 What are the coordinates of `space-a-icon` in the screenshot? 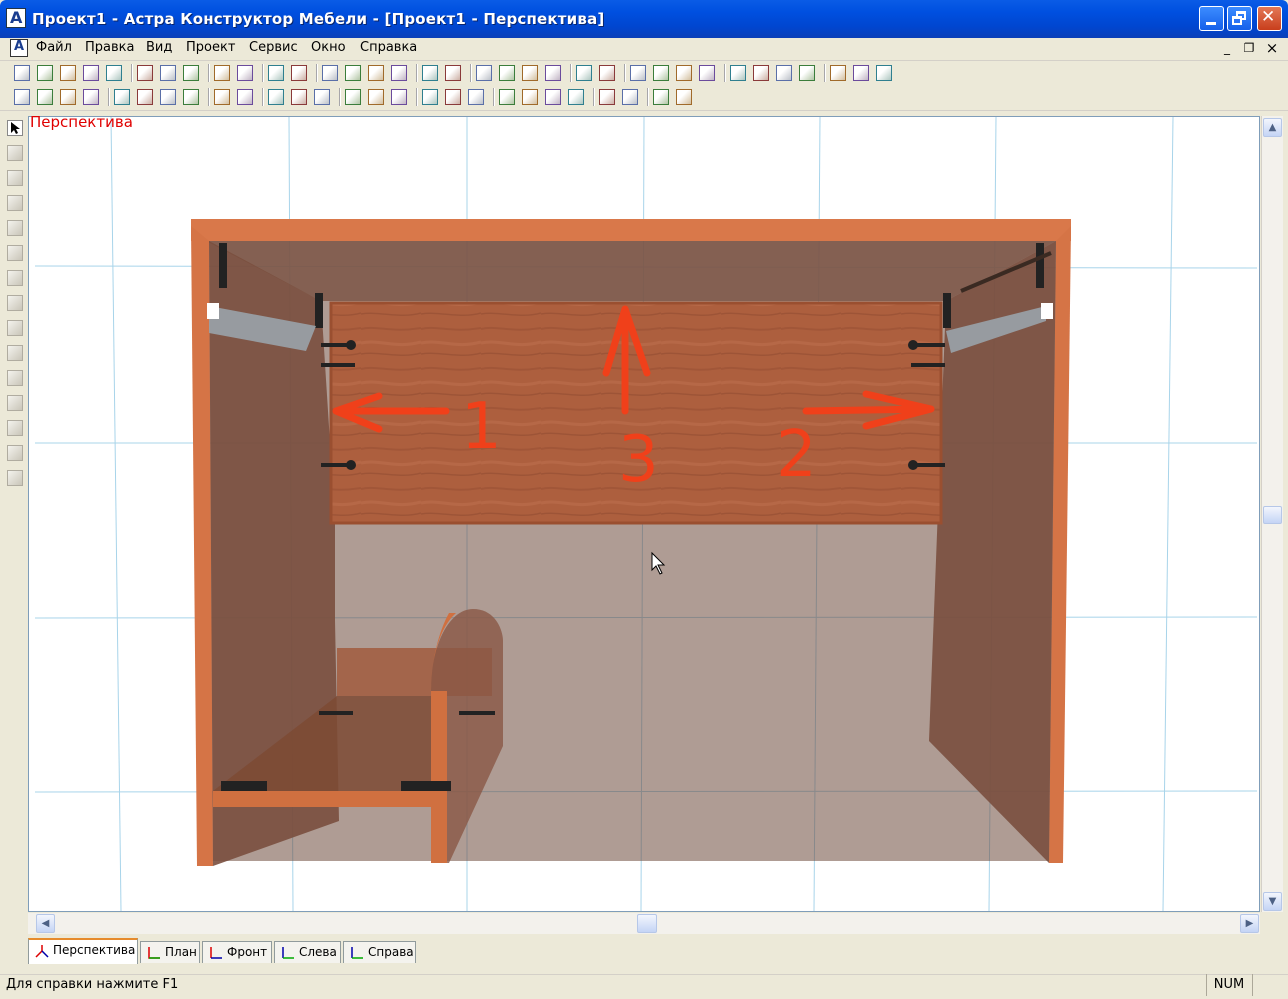 It's located at (607, 97).